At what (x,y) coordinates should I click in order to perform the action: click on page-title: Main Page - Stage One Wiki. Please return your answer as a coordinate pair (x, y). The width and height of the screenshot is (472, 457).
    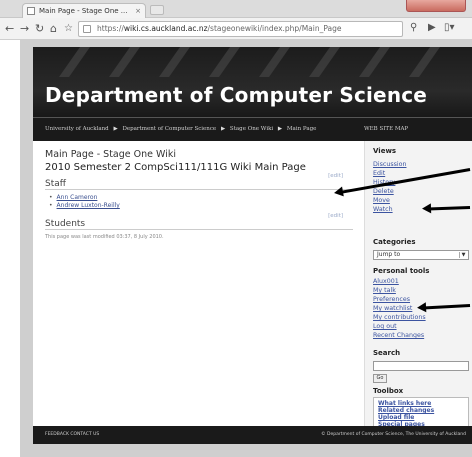
    Looking at the image, I should click on (110, 154).